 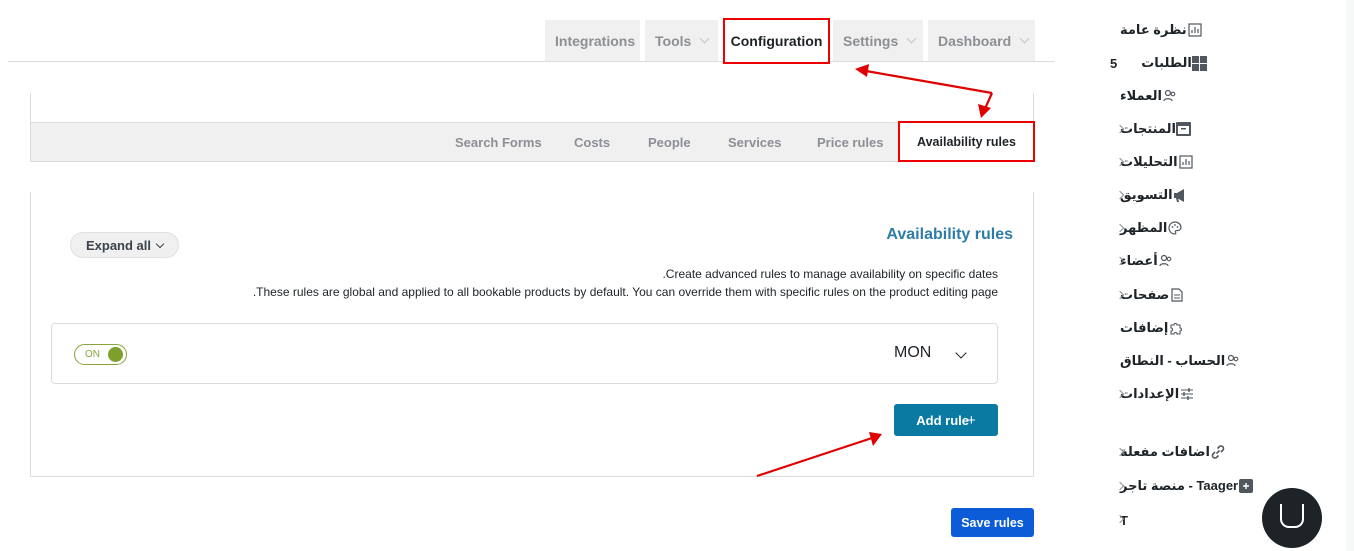 I want to click on rule-day: MON, so click(x=913, y=352).